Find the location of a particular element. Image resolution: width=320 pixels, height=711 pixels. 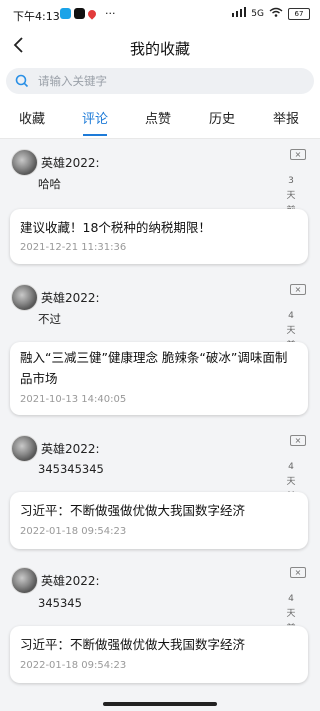

network-type-icon: 5G is located at coordinates (257, 13).